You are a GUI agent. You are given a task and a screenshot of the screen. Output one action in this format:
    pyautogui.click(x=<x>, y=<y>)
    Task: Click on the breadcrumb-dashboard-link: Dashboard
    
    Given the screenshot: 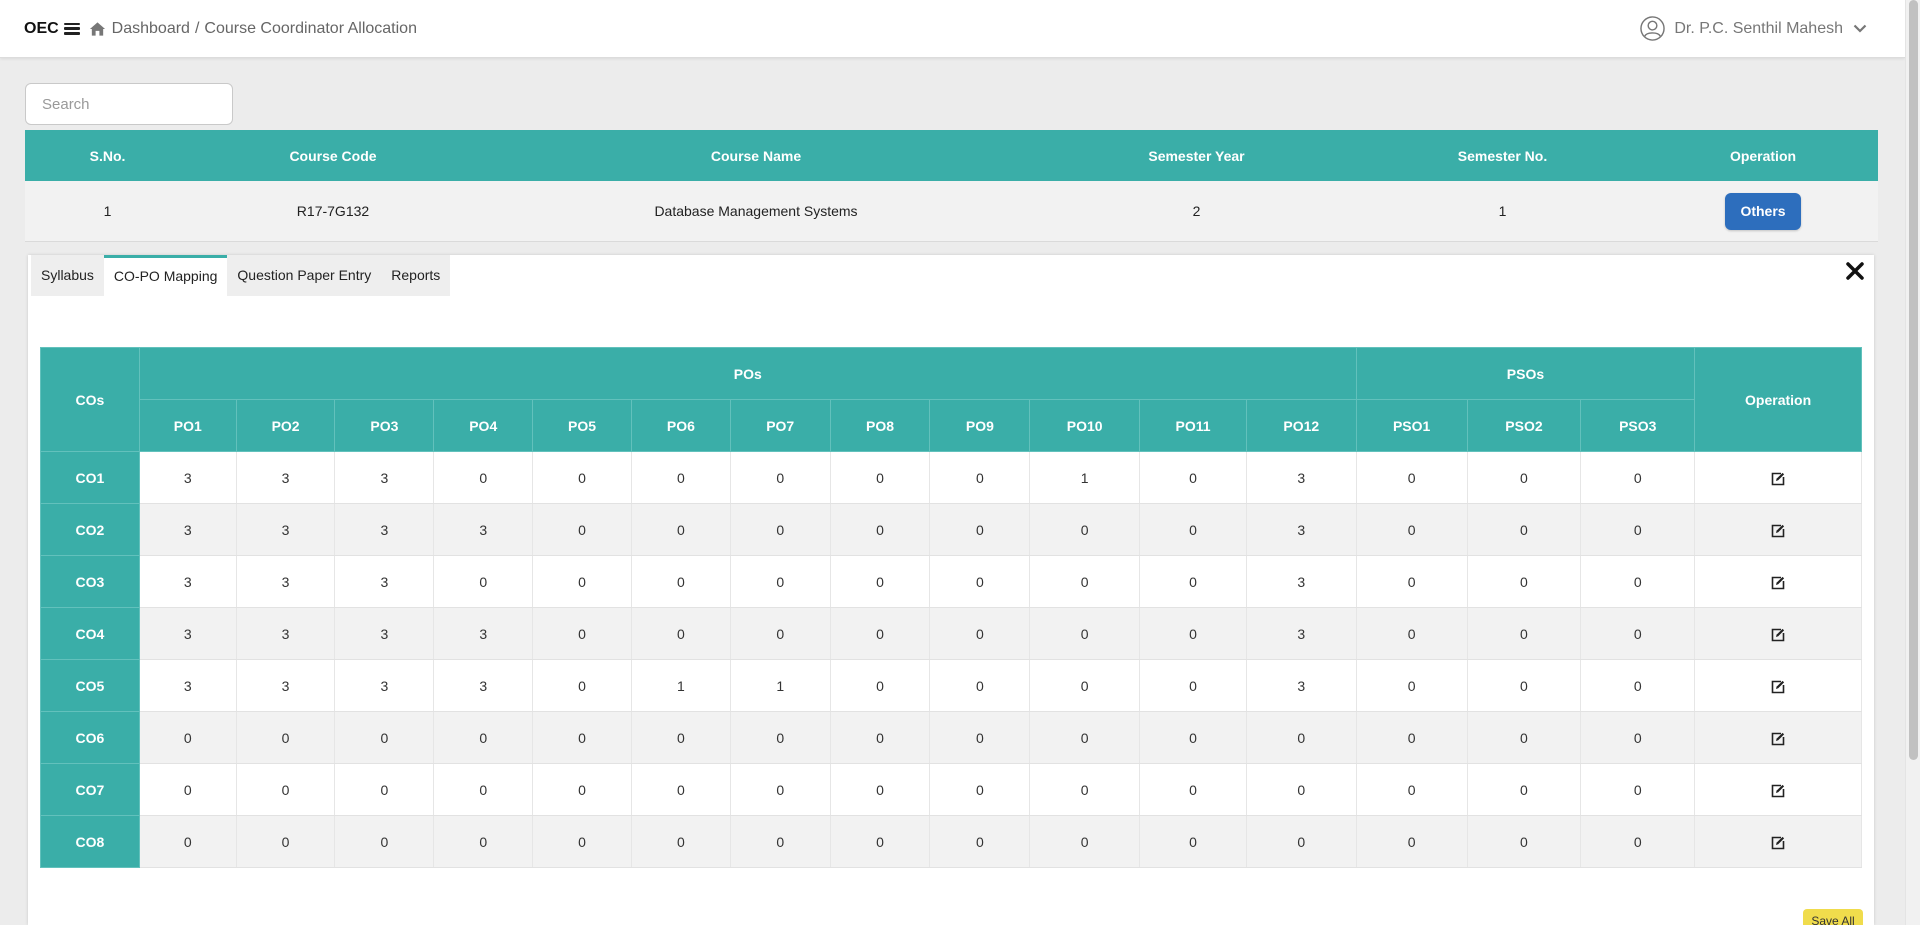 What is the action you would take?
    pyautogui.click(x=151, y=28)
    